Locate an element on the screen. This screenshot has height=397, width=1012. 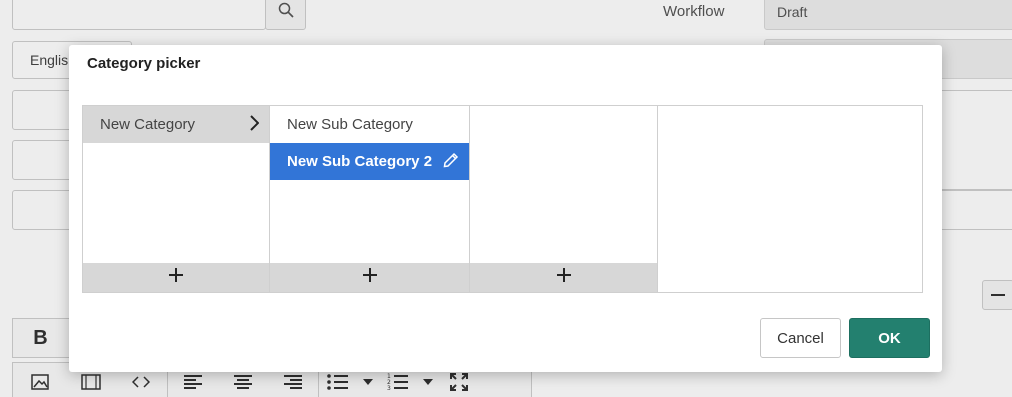
category-column-1: New Category is located at coordinates (176, 199).